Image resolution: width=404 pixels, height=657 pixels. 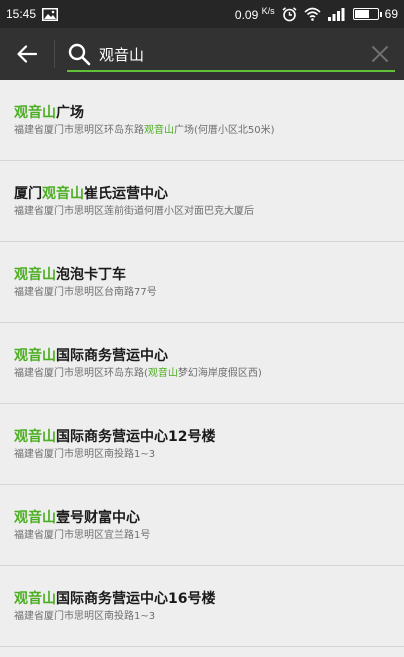 I want to click on text-segment: 国际商务营运中心12号楼, so click(x=136, y=437).